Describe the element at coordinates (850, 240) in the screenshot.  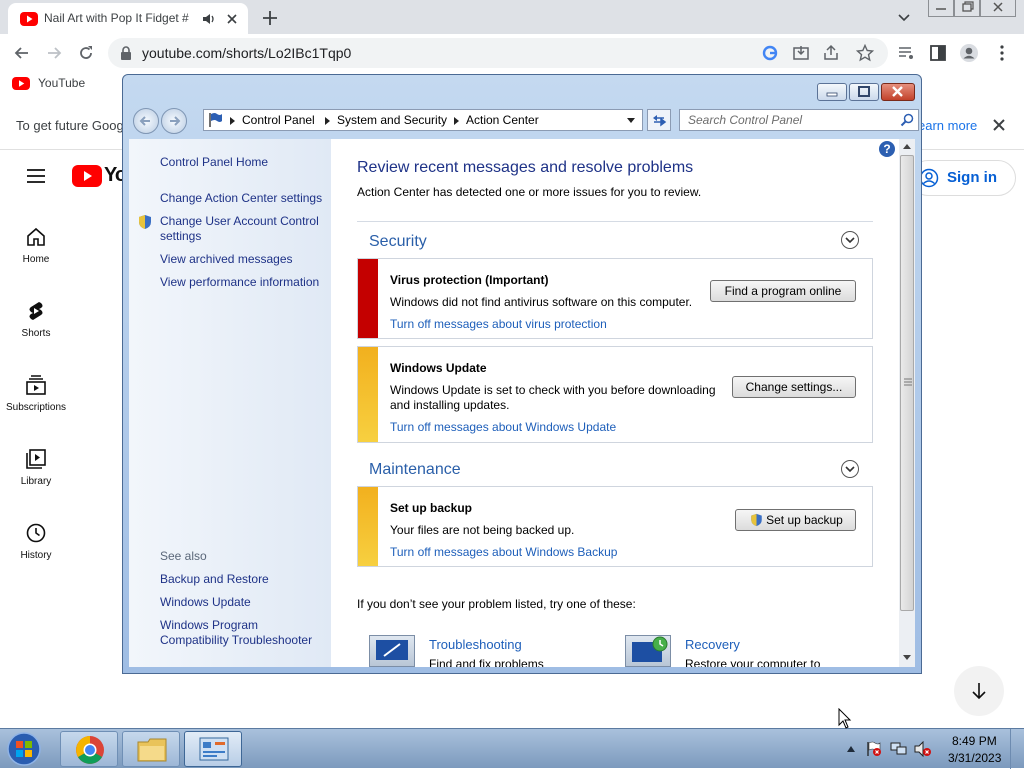
I see `collapse-security-button` at that location.